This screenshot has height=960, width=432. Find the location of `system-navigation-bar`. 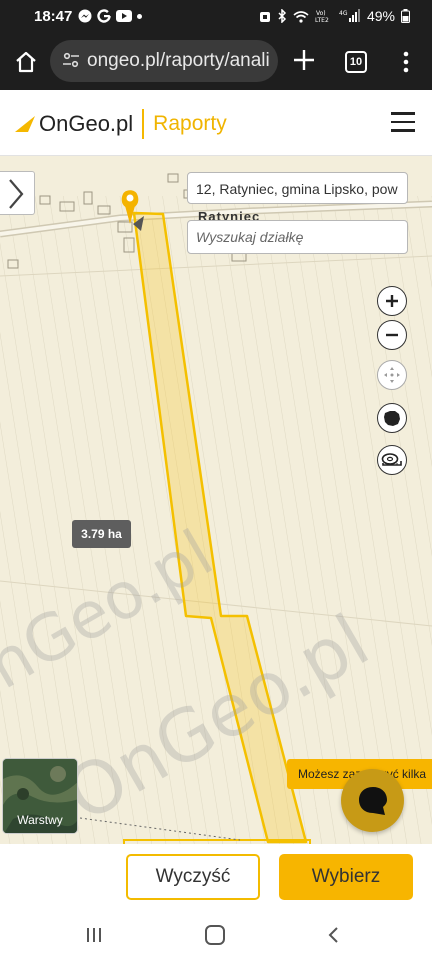

system-navigation-bar is located at coordinates (216, 935).